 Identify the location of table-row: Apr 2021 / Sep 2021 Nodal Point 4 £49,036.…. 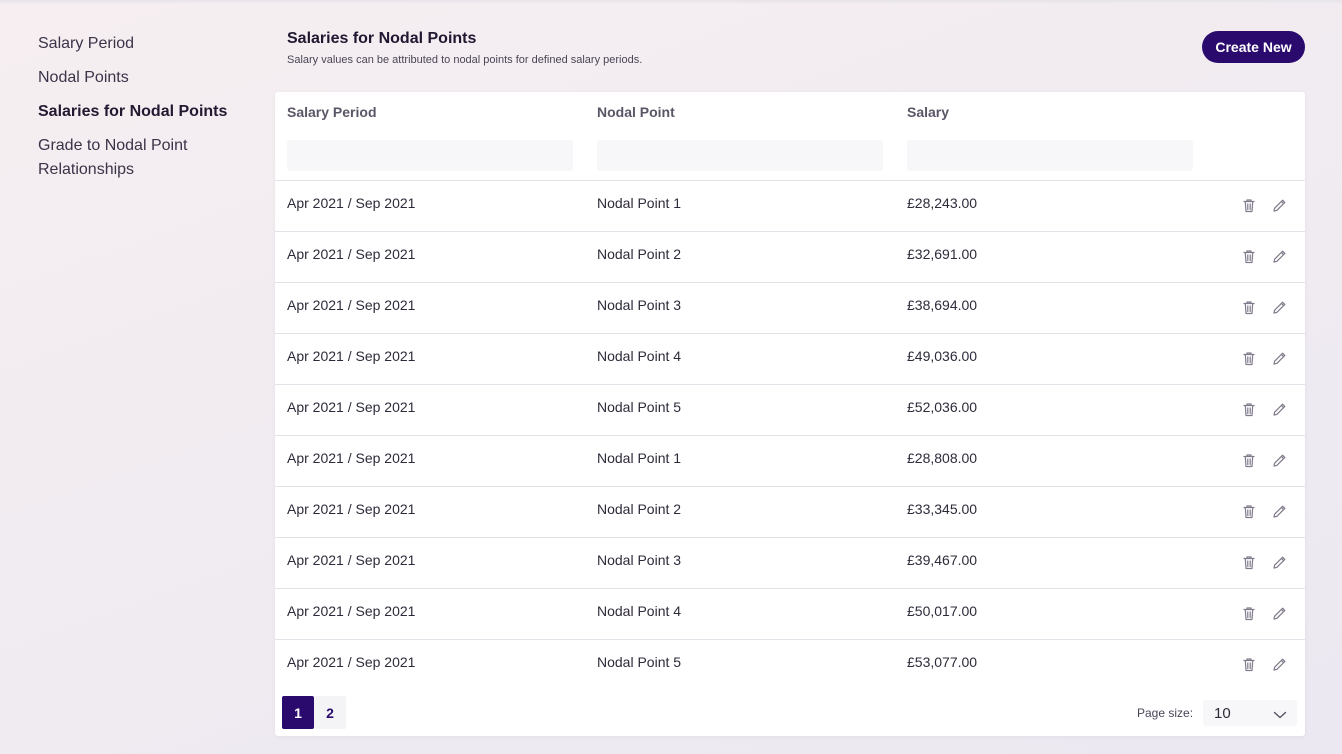
(790, 359).